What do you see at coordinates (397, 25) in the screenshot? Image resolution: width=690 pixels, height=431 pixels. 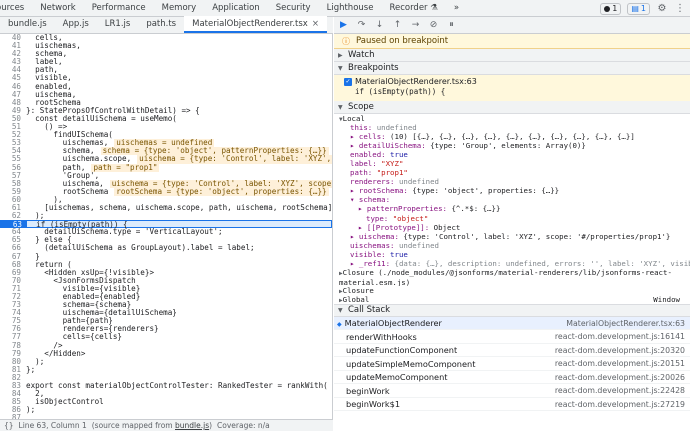 I see `step-out-icon: ↑` at bounding box center [397, 25].